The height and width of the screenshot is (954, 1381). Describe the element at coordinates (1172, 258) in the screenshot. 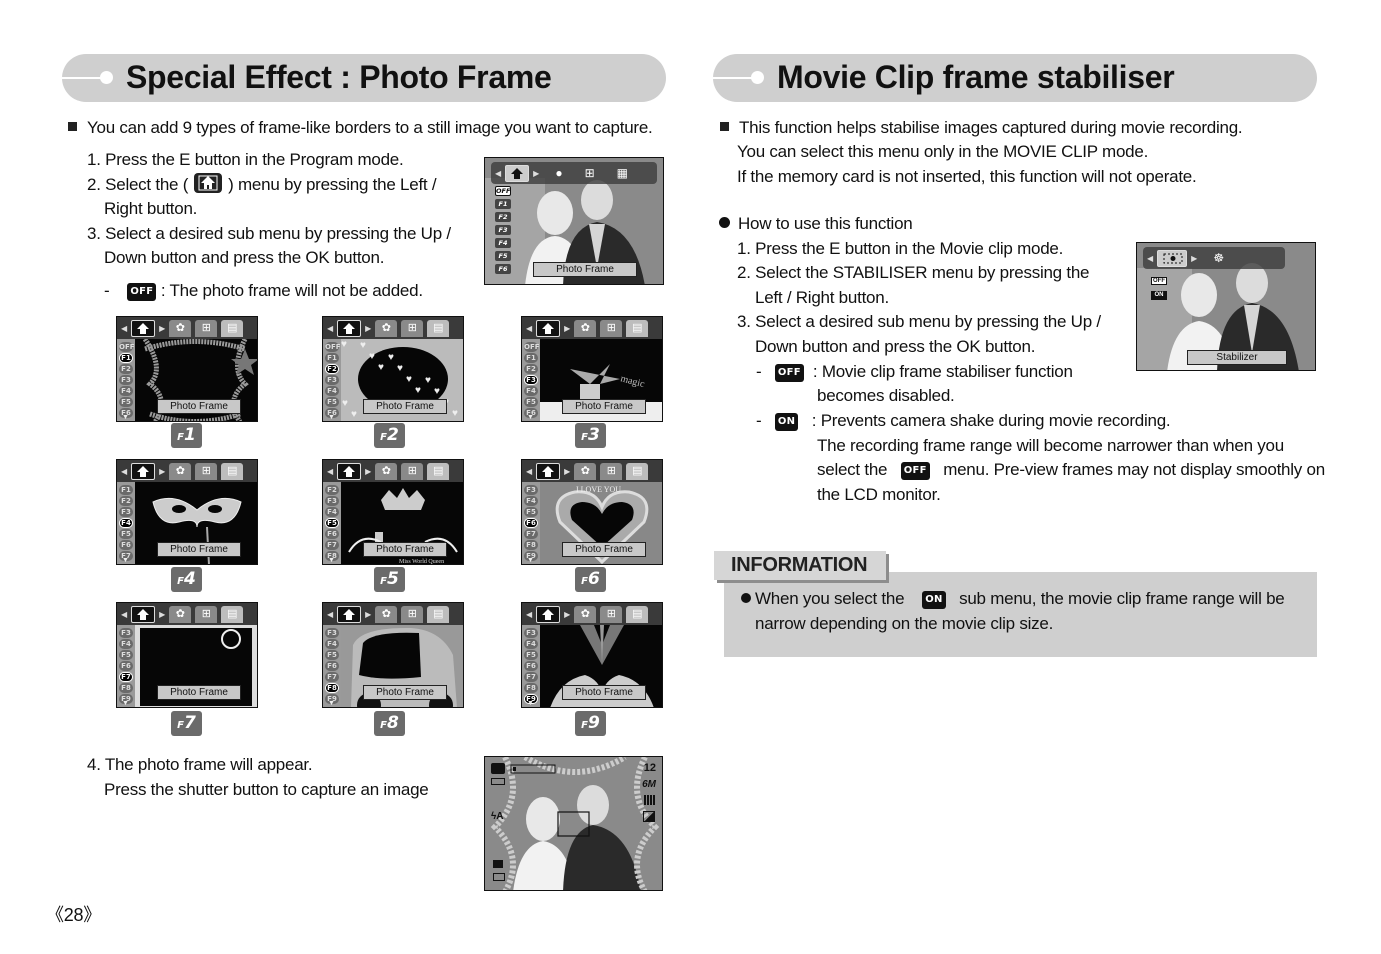

I see `stabiliser-tab-icon` at that location.